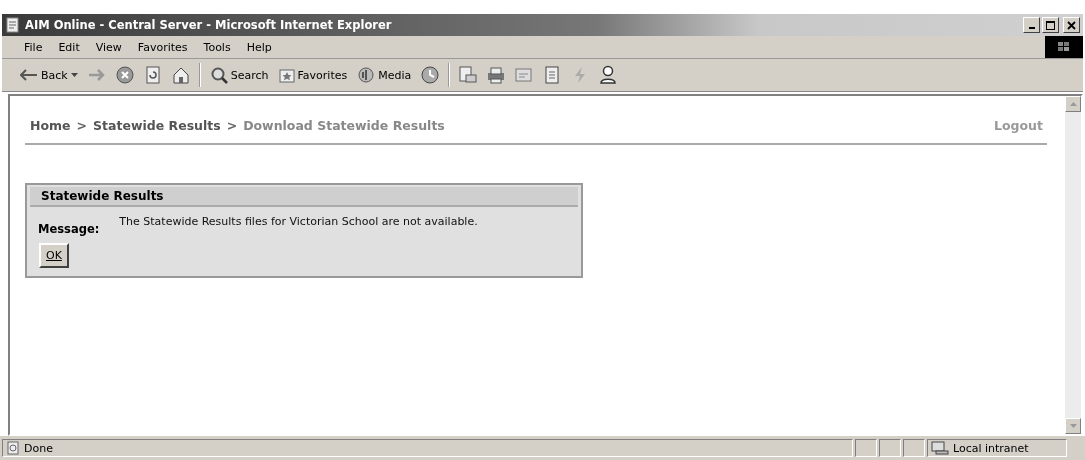 Image resolution: width=1085 pixels, height=460 pixels. I want to click on computer-icon, so click(940, 448).